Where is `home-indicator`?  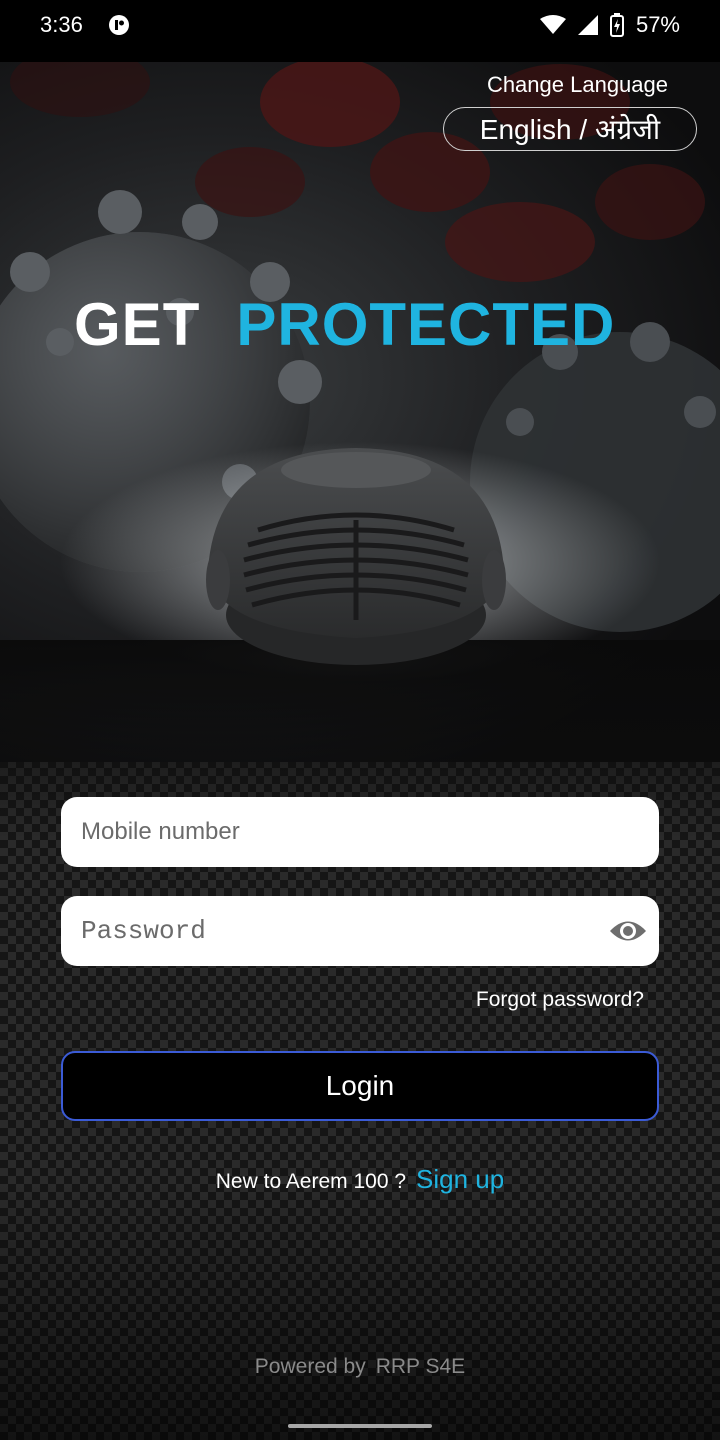 home-indicator is located at coordinates (360, 1426).